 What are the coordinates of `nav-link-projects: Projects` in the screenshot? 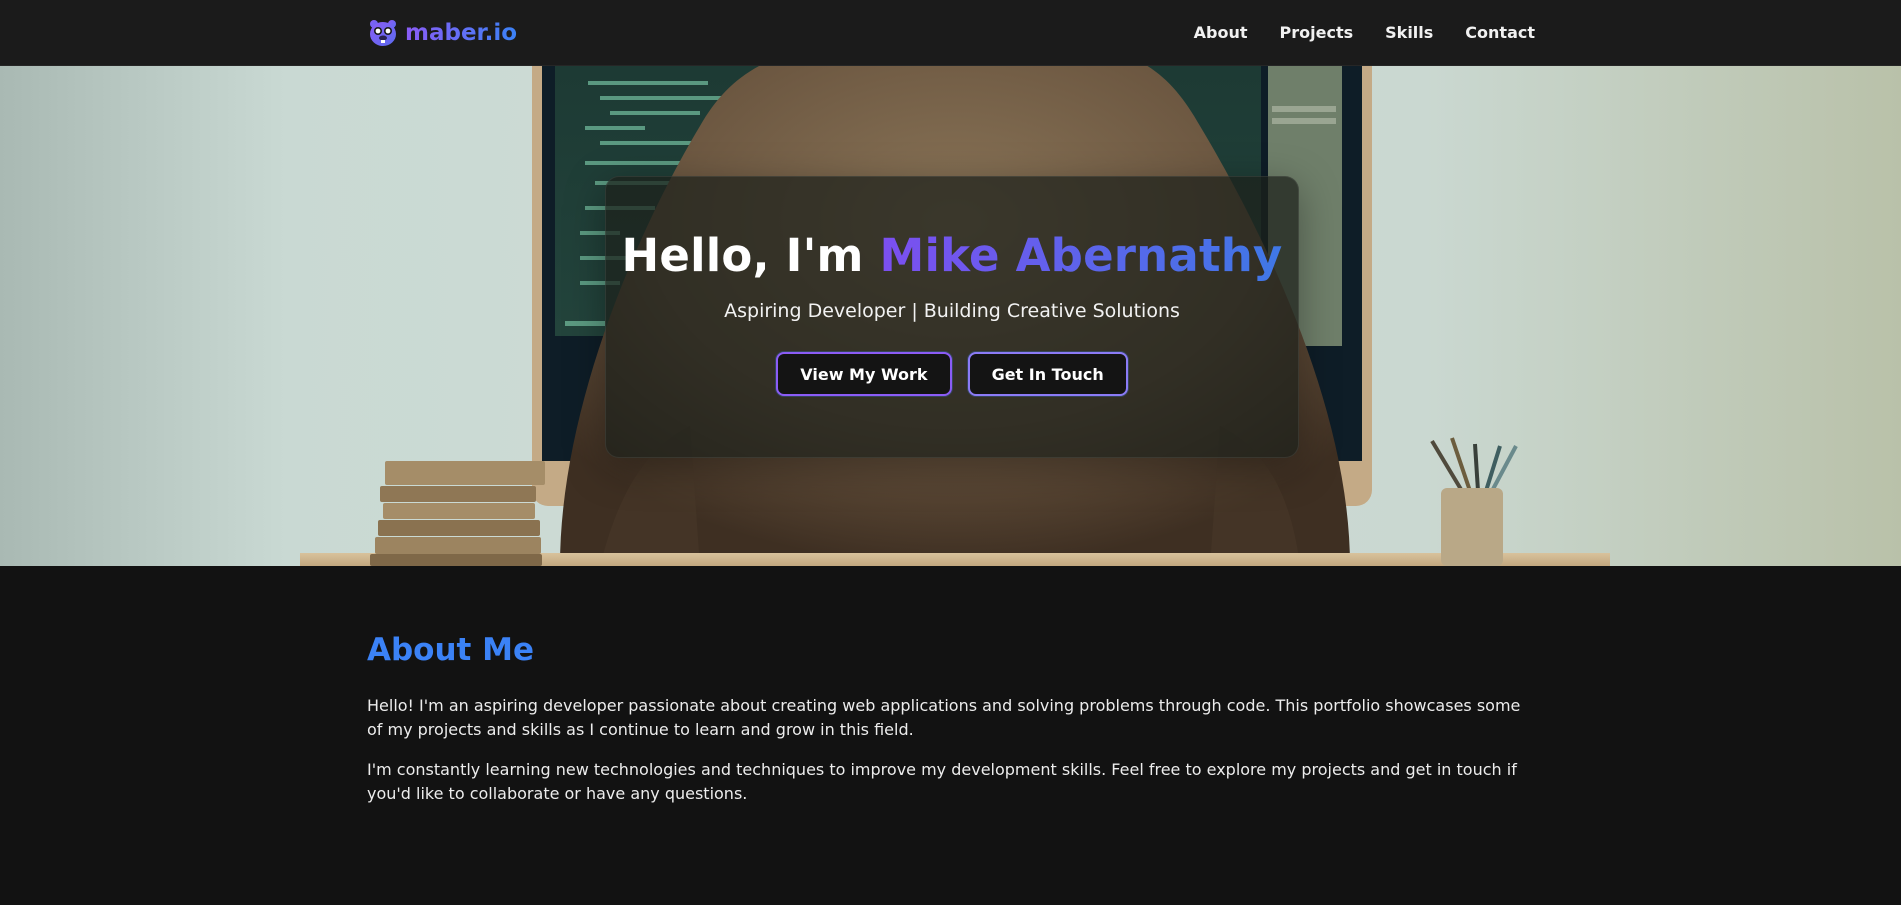 It's located at (1317, 32).